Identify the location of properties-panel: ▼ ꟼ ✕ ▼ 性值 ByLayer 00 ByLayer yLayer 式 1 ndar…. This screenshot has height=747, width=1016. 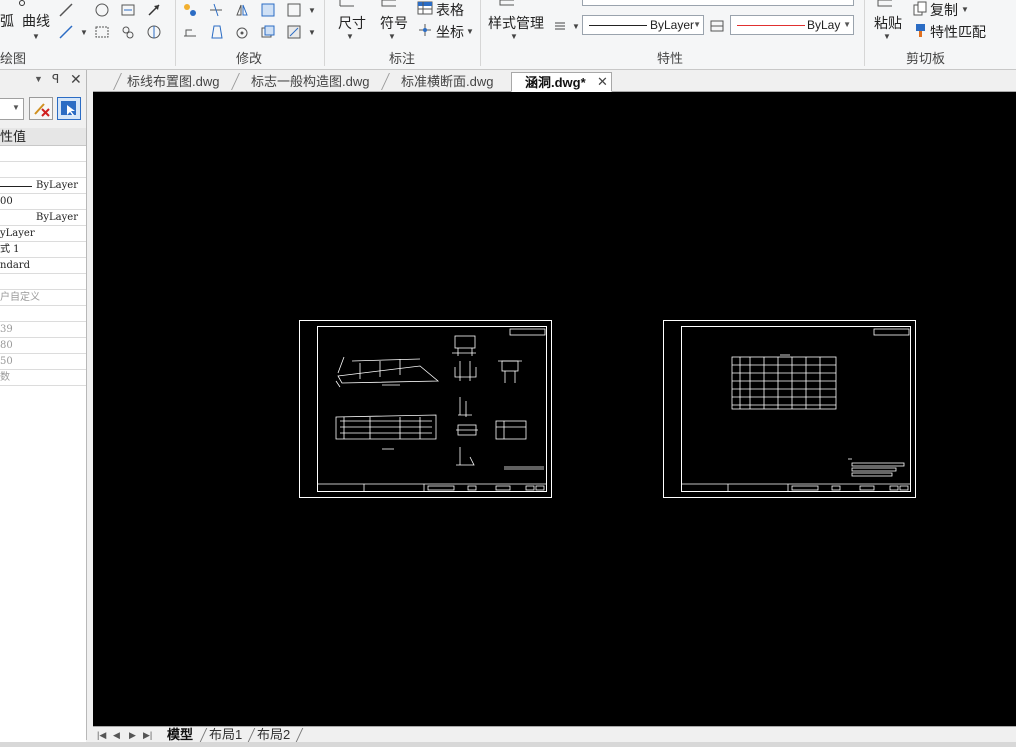
(43, 408).